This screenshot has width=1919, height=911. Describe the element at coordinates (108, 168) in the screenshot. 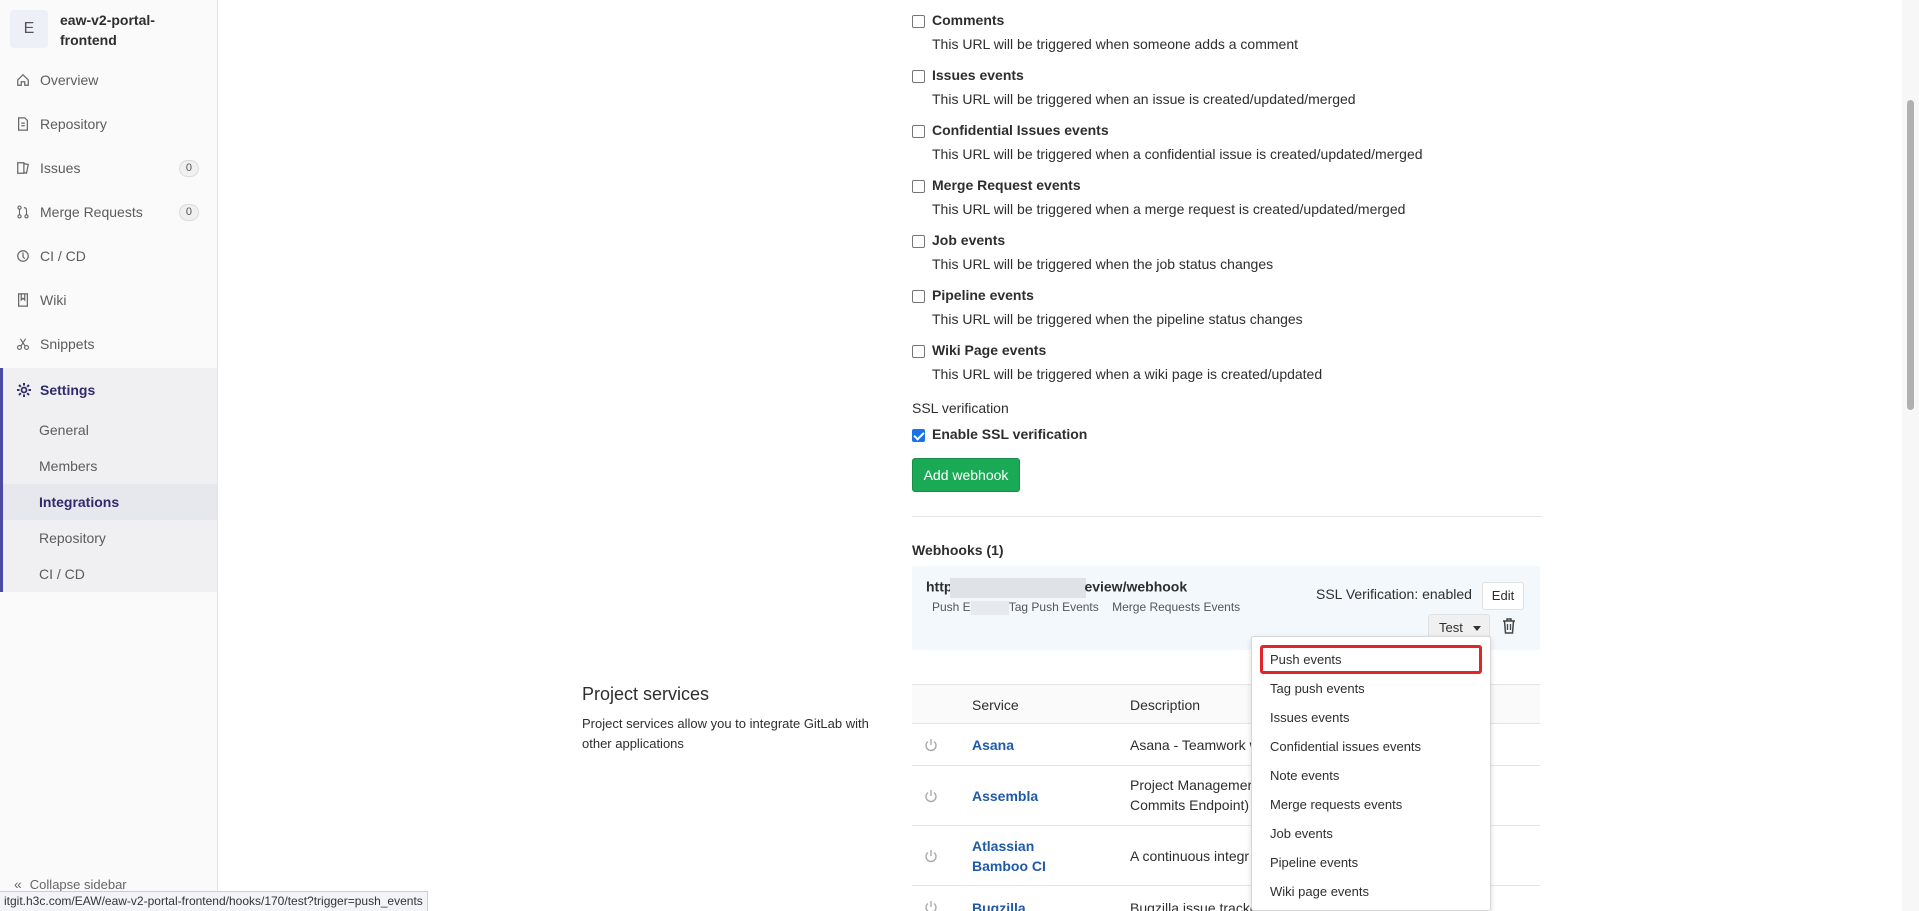

I see `sidebar-item-issues: Issues 0` at that location.